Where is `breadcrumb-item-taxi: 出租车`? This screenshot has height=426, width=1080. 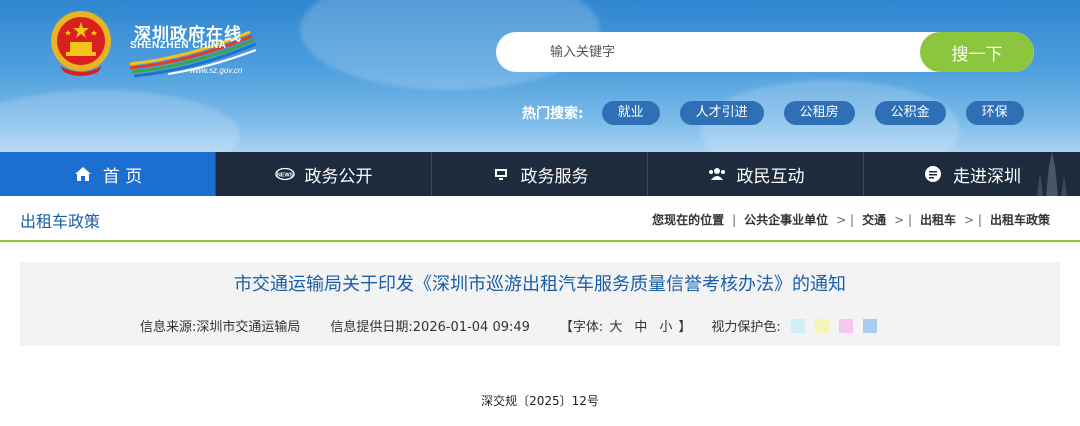
breadcrumb-item-taxi: 出租车 is located at coordinates (938, 219).